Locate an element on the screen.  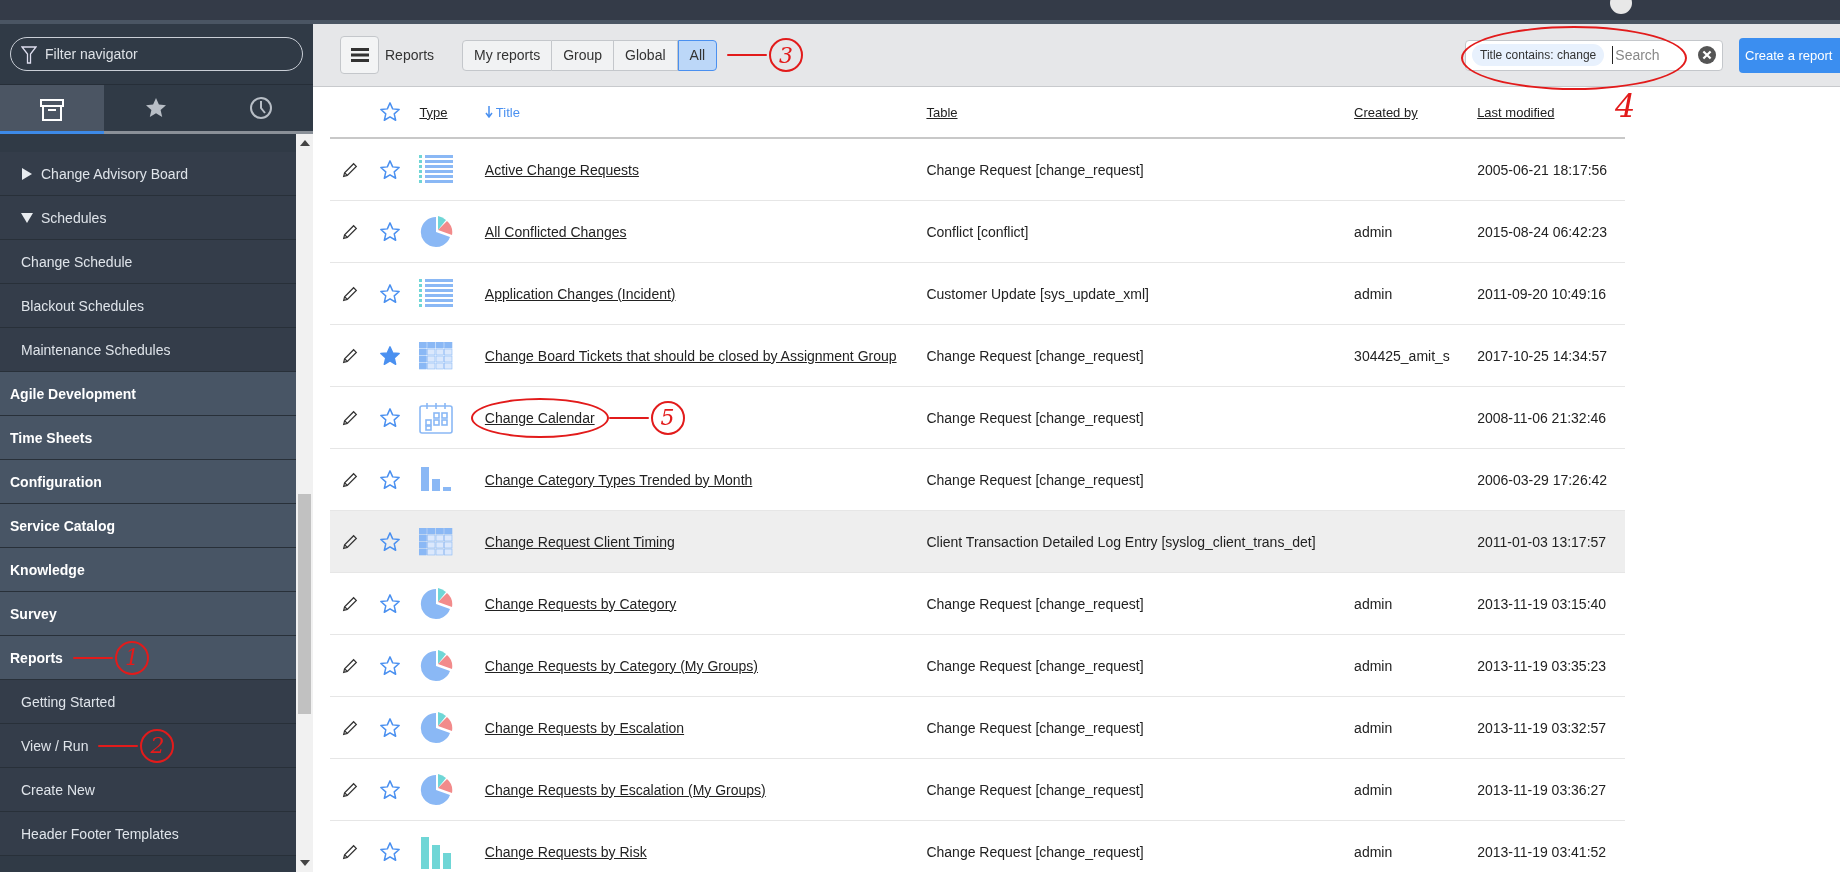
table-row: Change Requests by Category (My Groups) Change Request [change_request] admin 2013-11-19 03:35:23 is located at coordinates (977, 666).